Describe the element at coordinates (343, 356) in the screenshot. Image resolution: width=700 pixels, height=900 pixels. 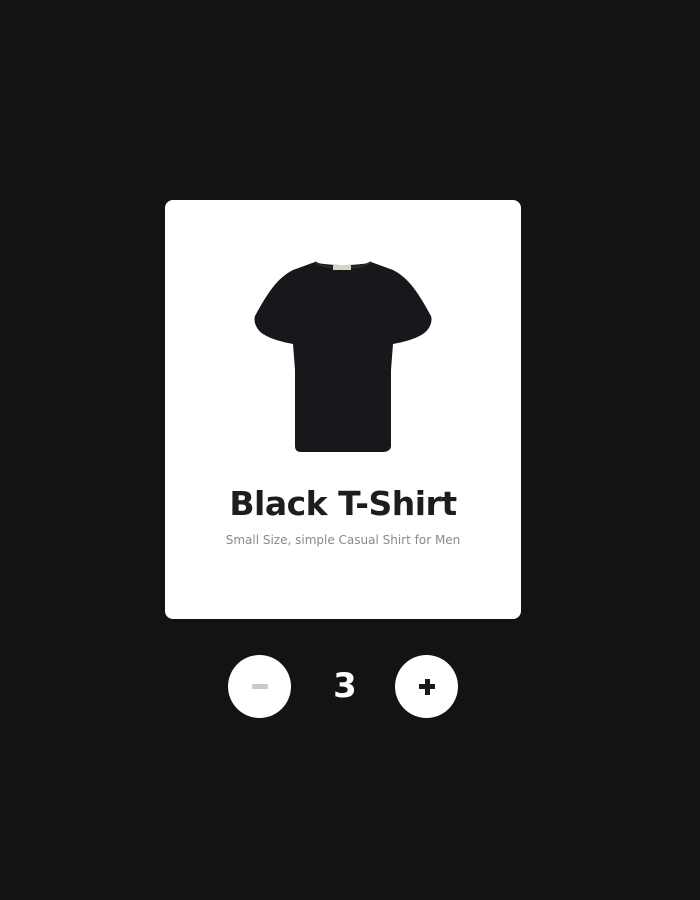
I see `tshirt-icon` at that location.